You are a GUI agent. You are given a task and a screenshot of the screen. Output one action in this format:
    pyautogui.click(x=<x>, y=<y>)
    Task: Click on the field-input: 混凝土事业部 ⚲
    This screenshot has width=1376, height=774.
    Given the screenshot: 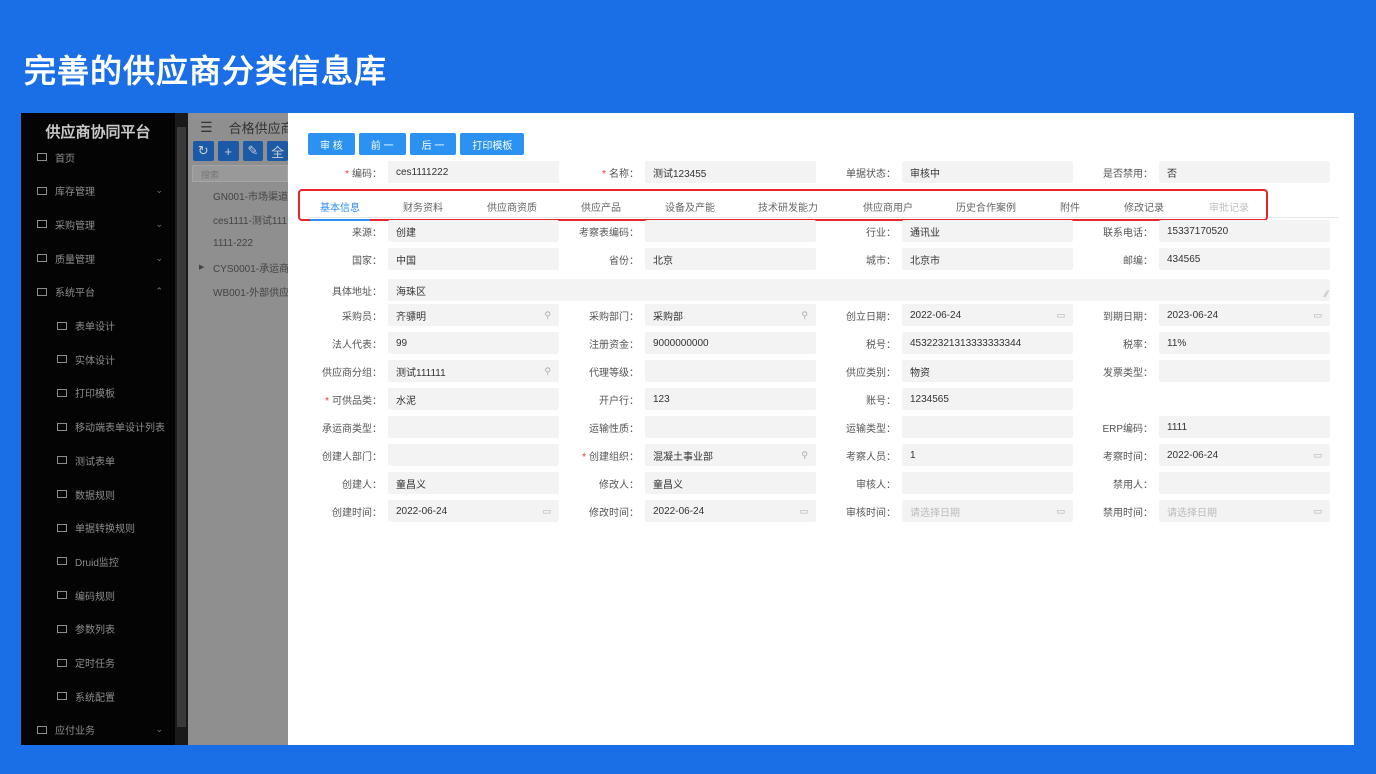 What is the action you would take?
    pyautogui.click(x=730, y=455)
    